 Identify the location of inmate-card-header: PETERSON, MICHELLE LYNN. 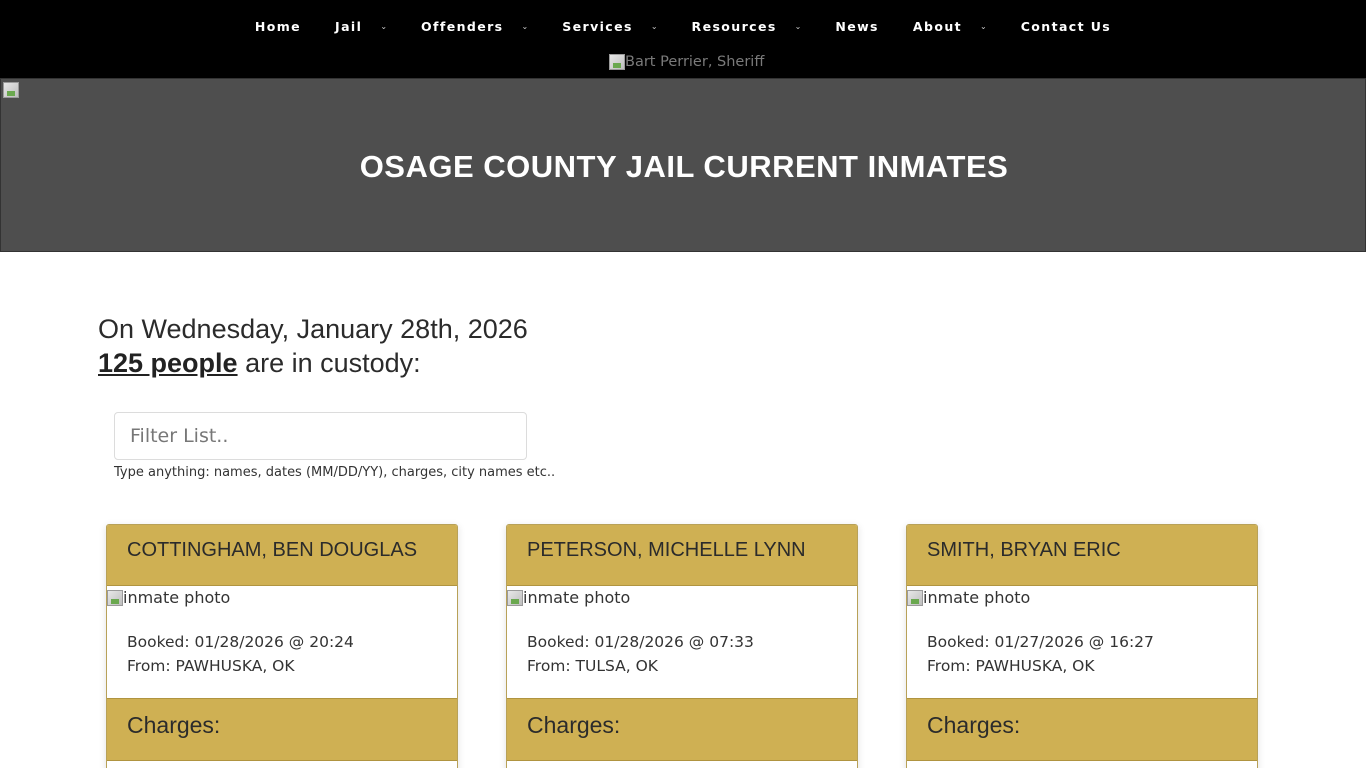
(682, 555).